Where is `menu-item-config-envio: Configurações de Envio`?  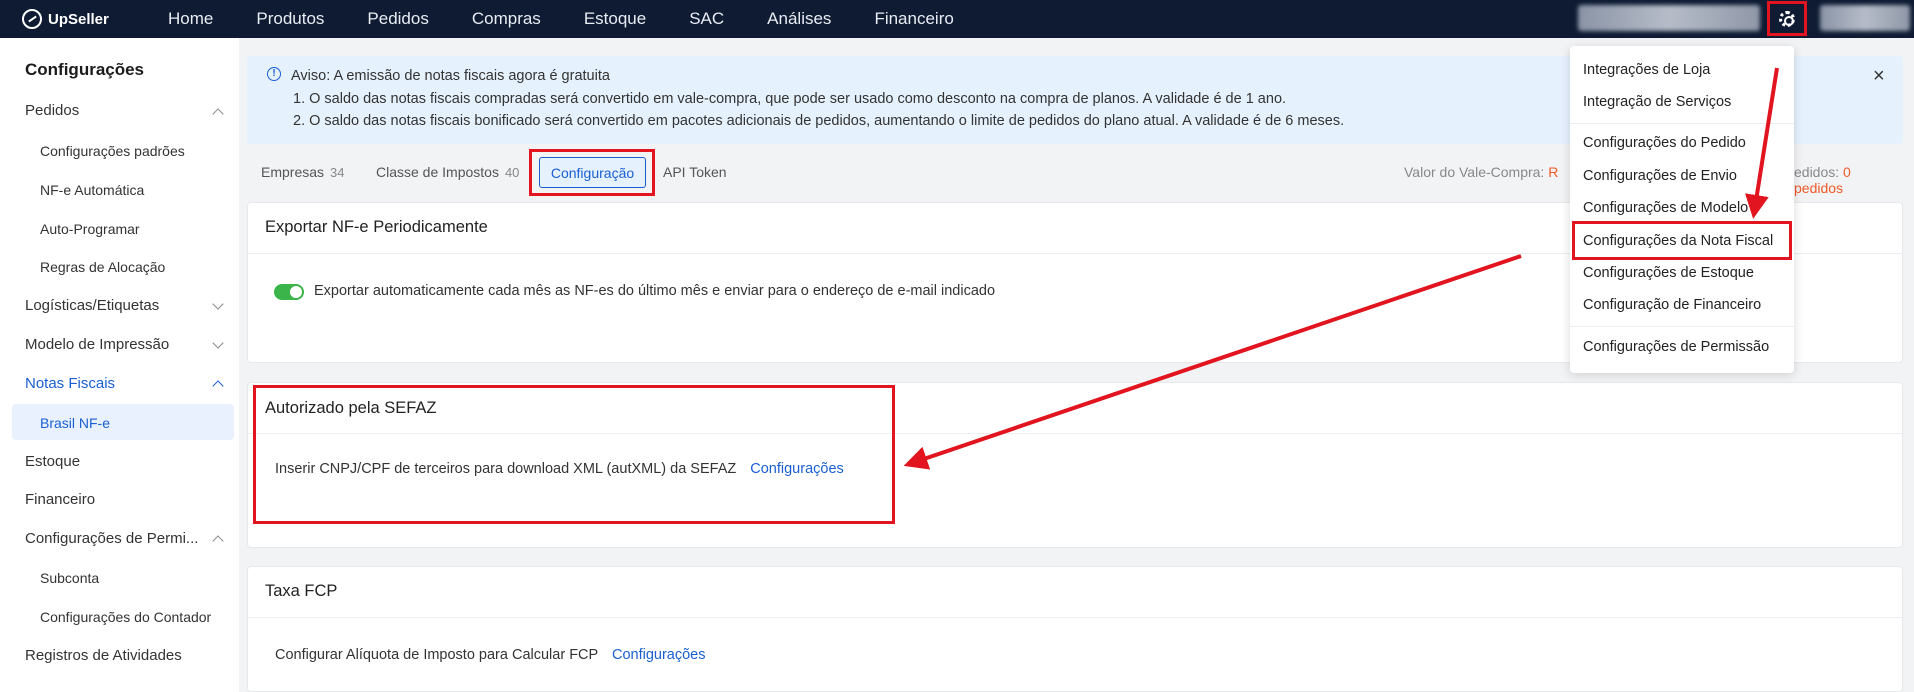 menu-item-config-envio: Configurações de Envio is located at coordinates (1660, 176).